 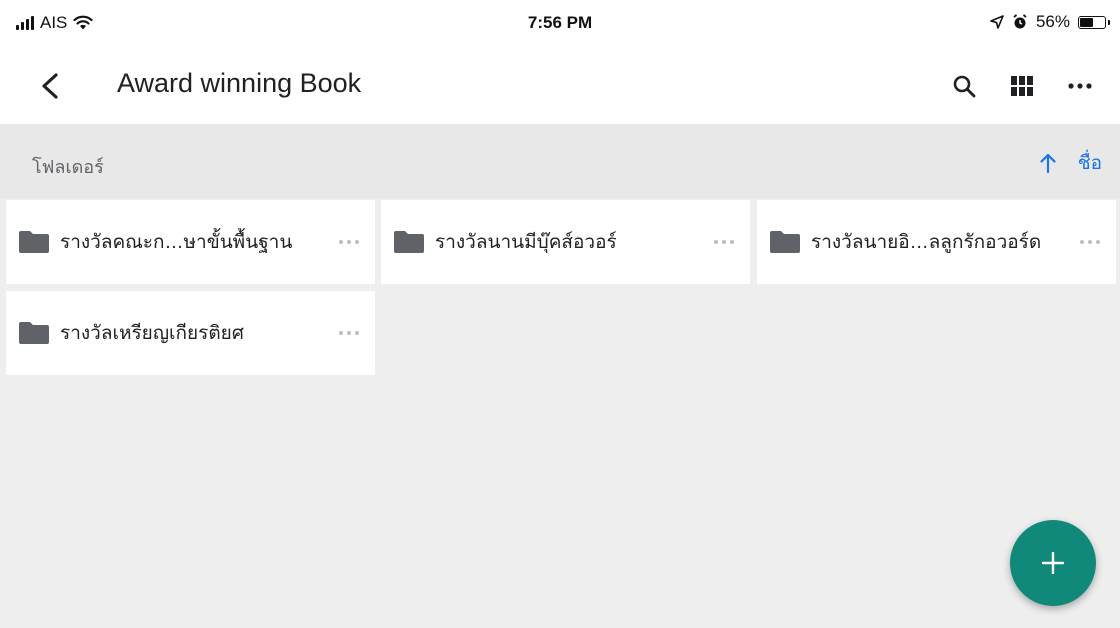 I want to click on sort-by-name-button: ชื่อ, so click(x=1071, y=163).